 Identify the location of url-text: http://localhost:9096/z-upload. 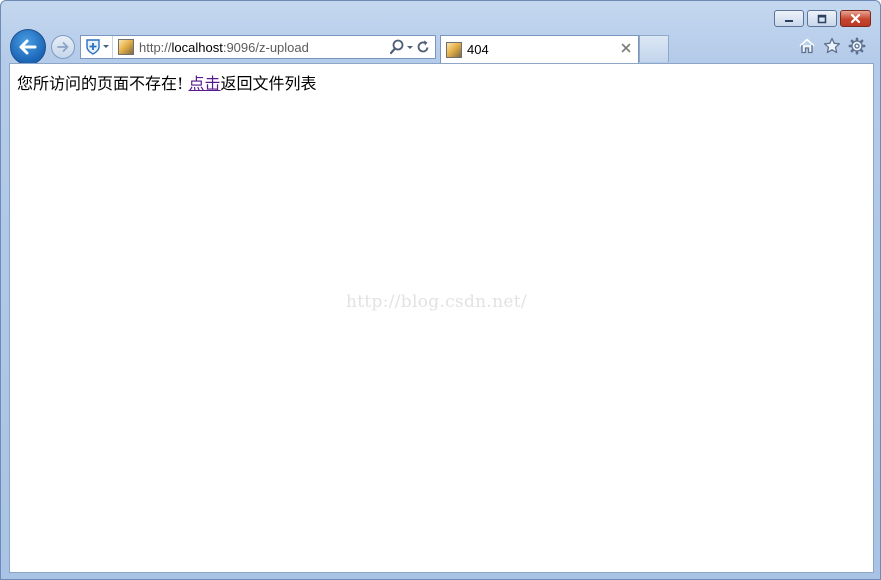
(224, 47).